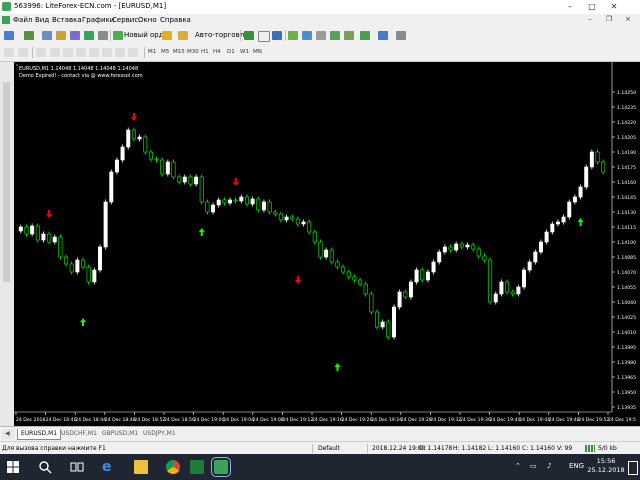 Image resolution: width=640 pixels, height=480 pixels. Describe the element at coordinates (165, 52) in the screenshot. I see `timeframe-m5: M5` at that location.